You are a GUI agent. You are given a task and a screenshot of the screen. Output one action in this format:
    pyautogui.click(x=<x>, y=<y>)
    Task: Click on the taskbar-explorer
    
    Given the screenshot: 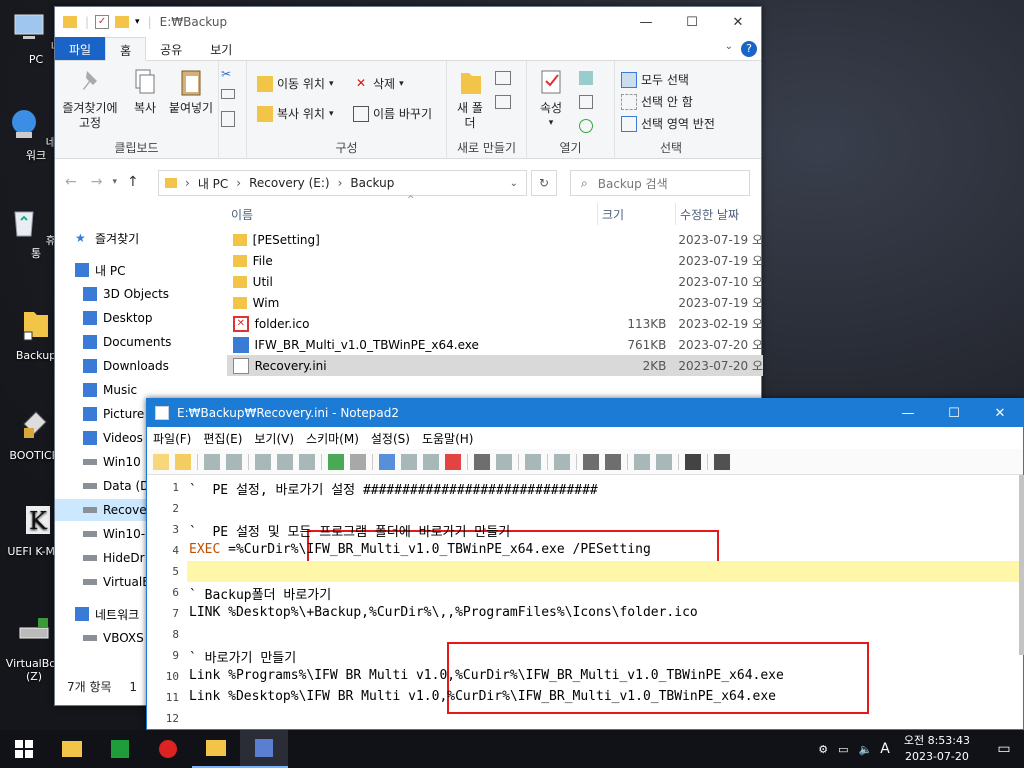 What is the action you would take?
    pyautogui.click(x=72, y=749)
    